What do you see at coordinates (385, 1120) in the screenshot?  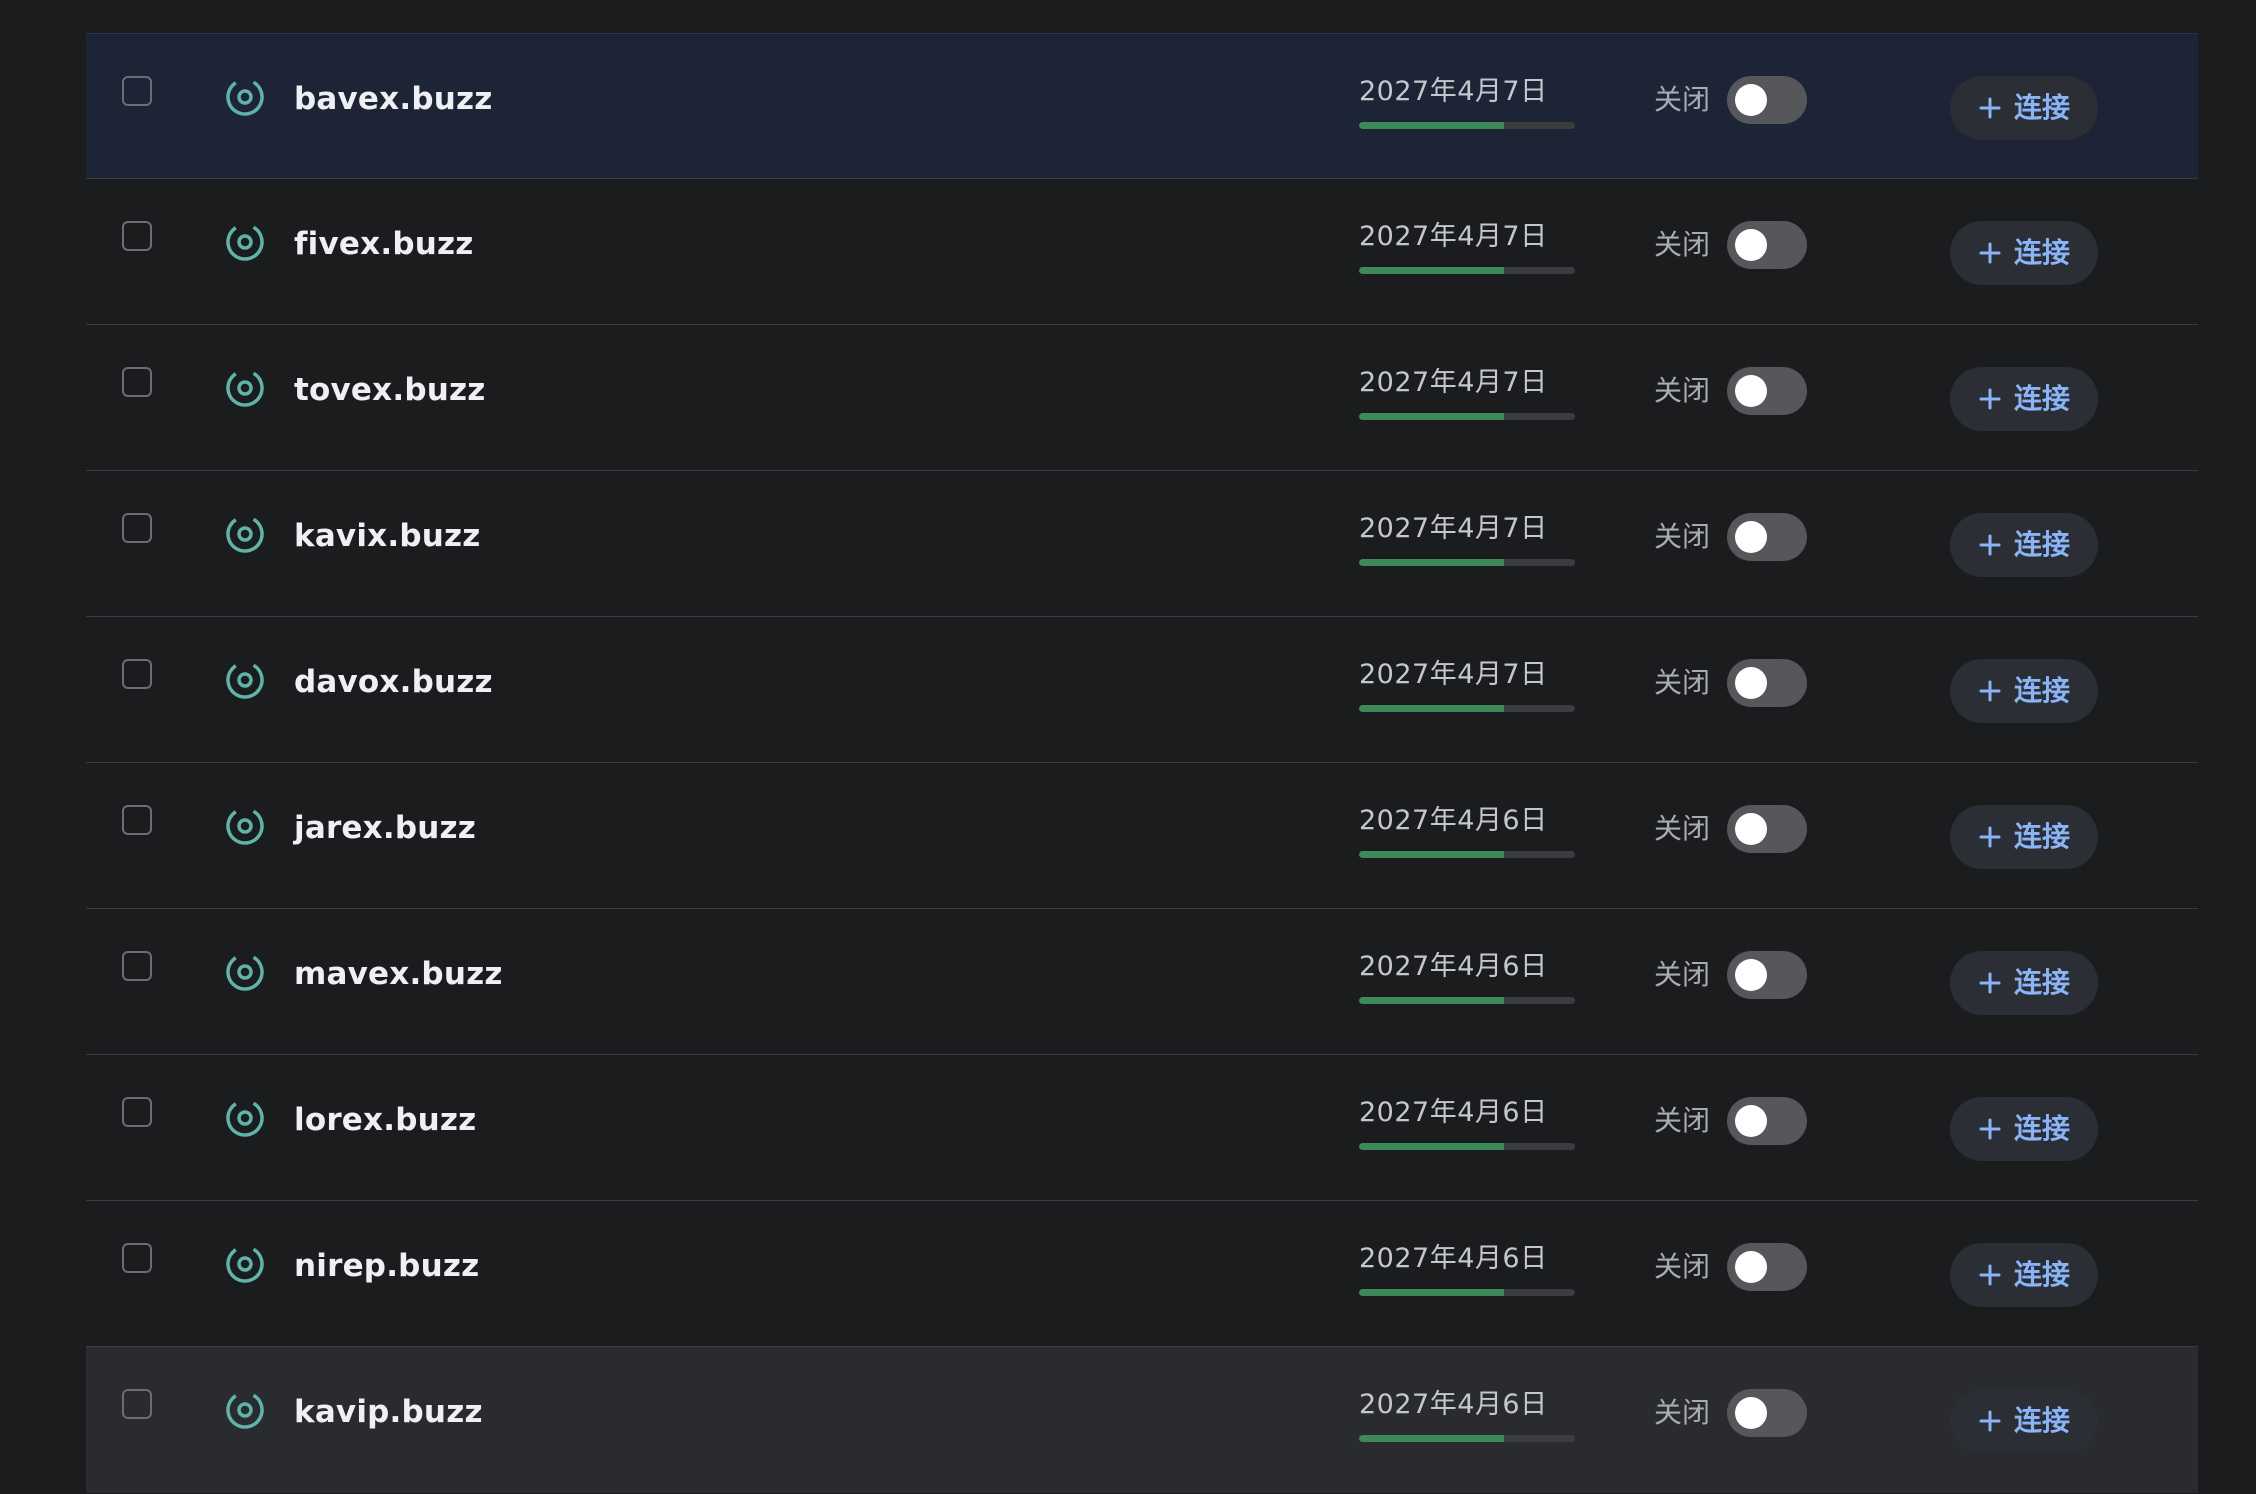 I see `domain-name-link: lorex.buzz` at bounding box center [385, 1120].